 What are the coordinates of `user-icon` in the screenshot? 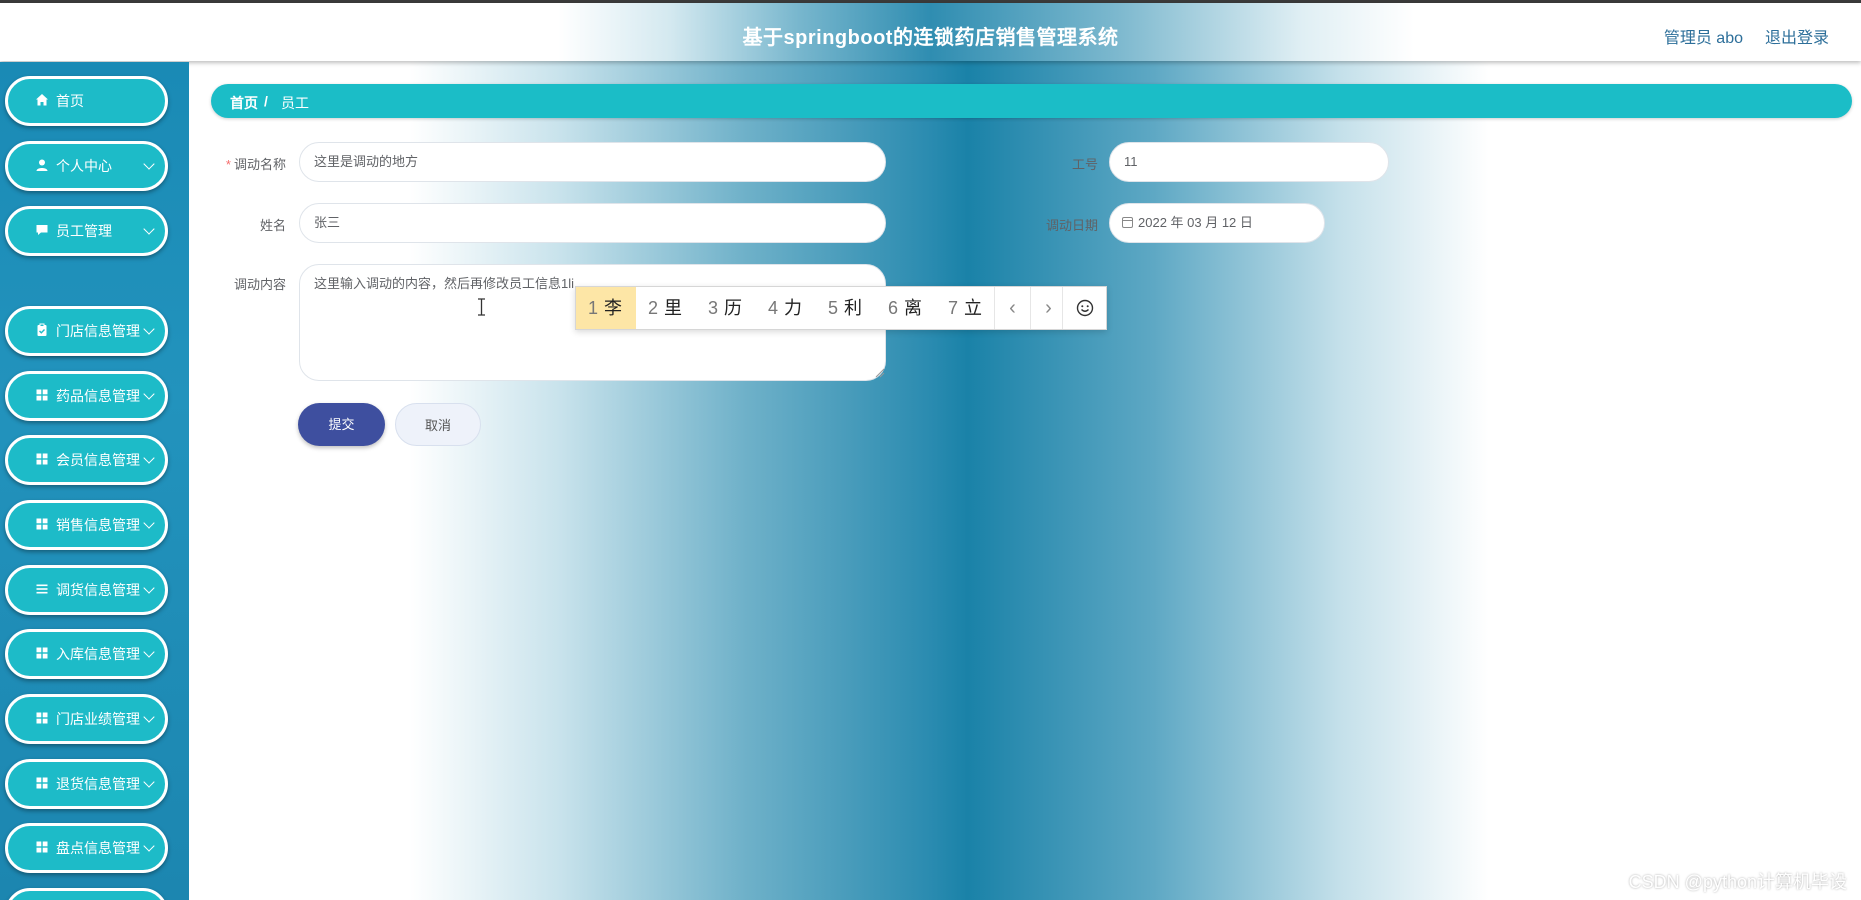 It's located at (42, 166).